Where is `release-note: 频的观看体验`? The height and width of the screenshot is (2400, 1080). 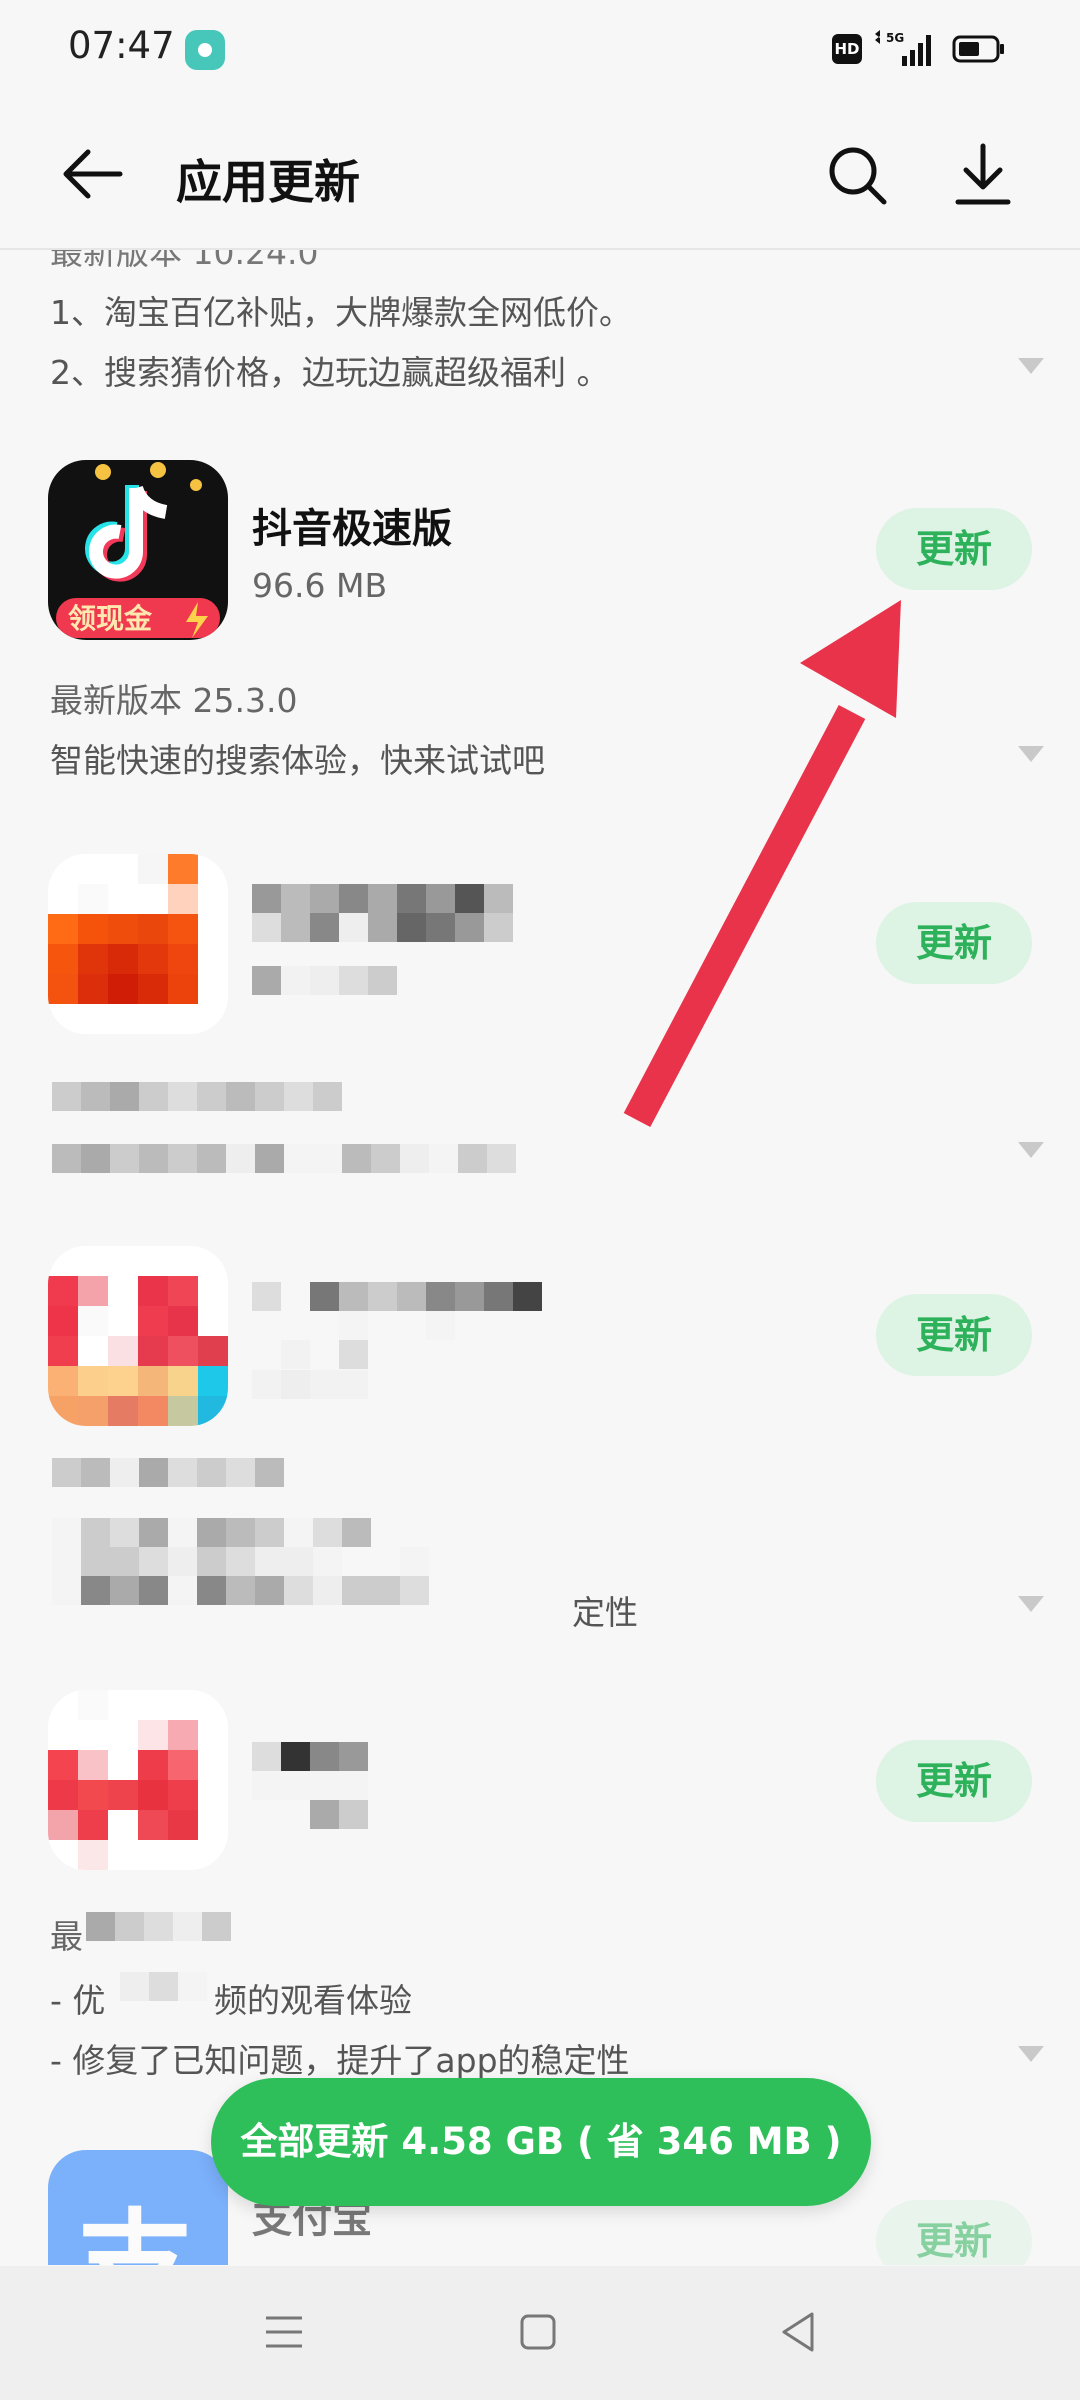 release-note: 频的观看体验 is located at coordinates (313, 2000).